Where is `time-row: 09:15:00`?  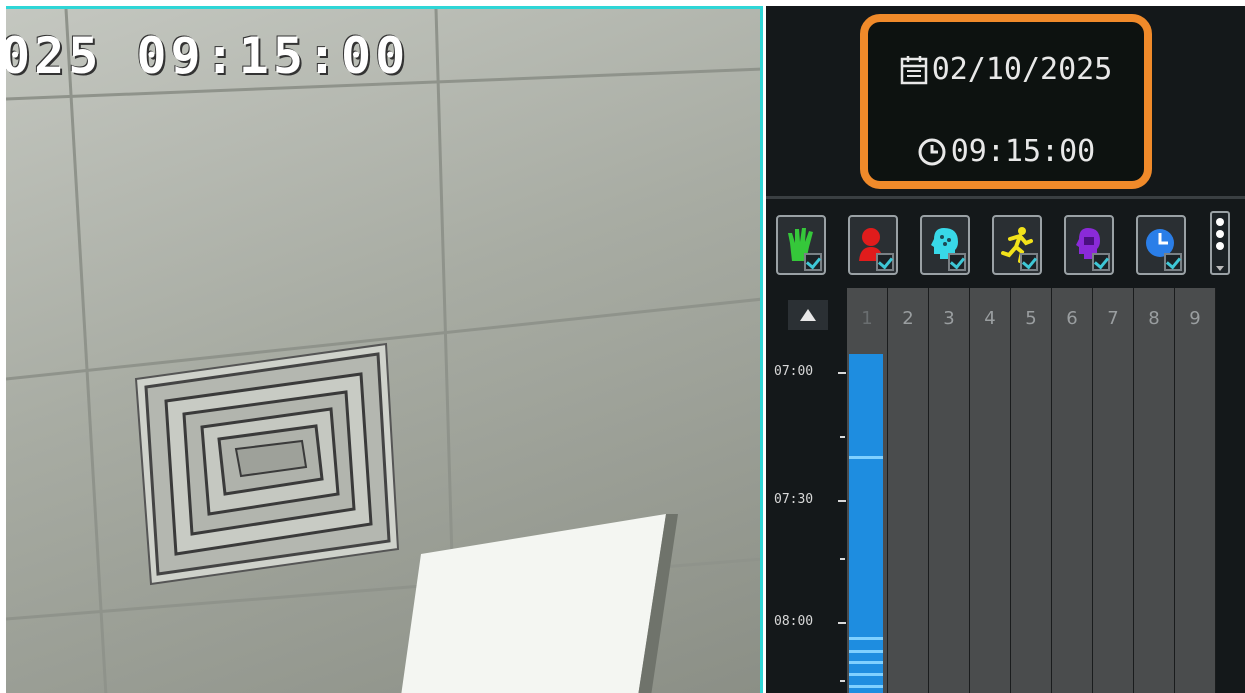 time-row: 09:15:00 is located at coordinates (1006, 151).